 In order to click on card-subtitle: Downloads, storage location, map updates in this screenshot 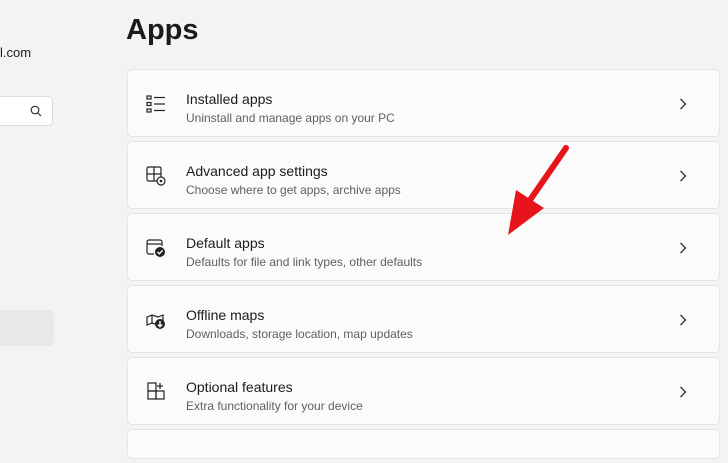, I will do `click(299, 334)`.